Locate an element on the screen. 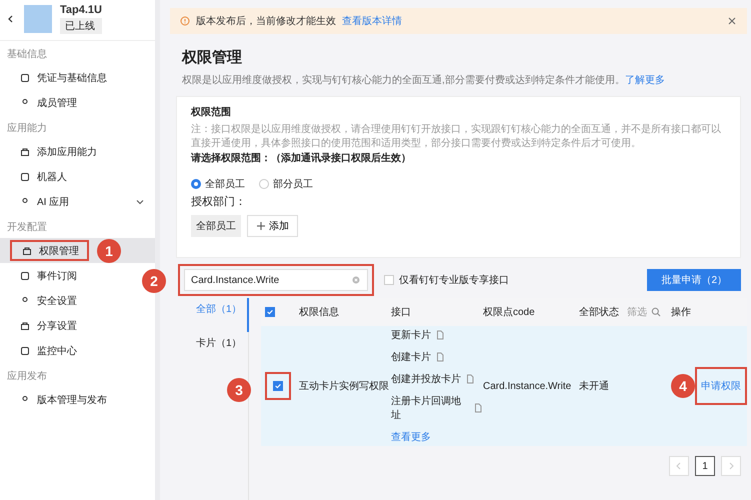  sidebar-item: 事件订阅 is located at coordinates (42, 275).